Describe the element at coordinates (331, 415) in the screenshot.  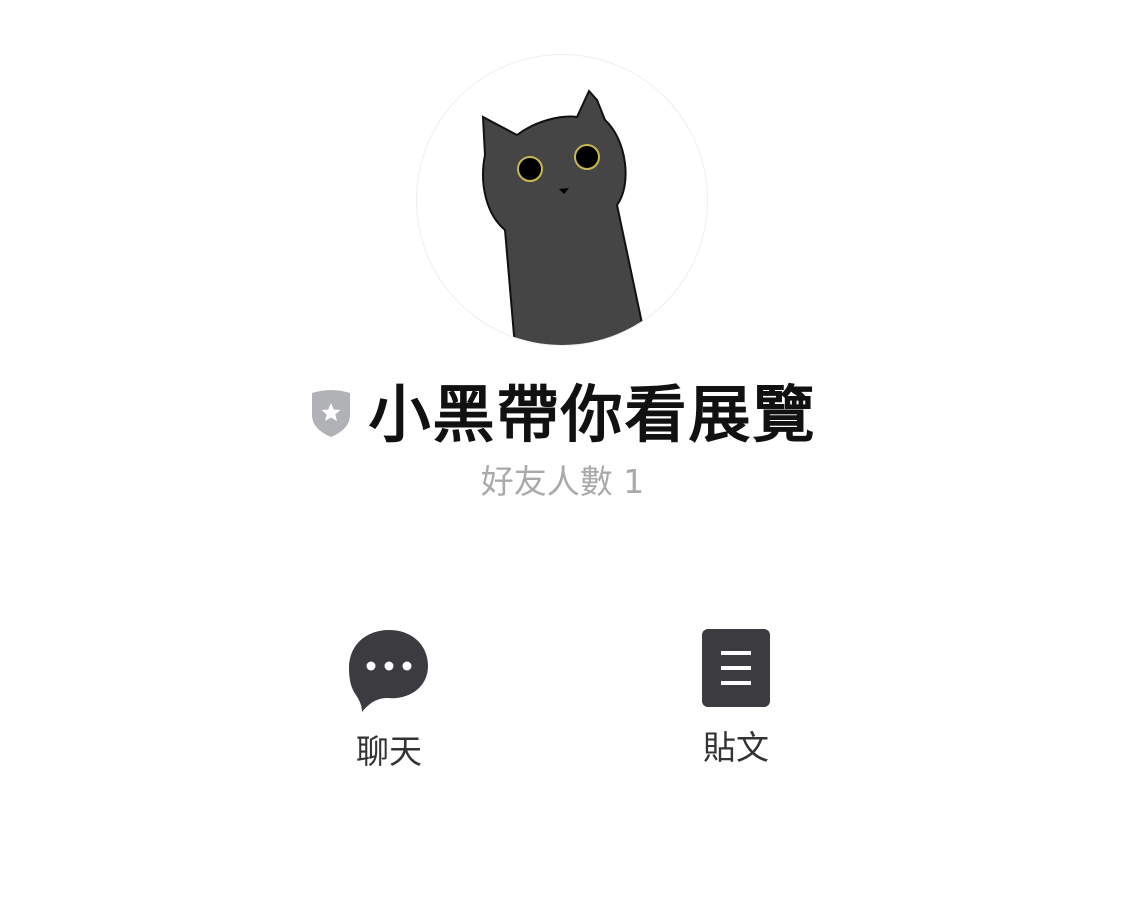
I see `verified-shield-icon` at that location.